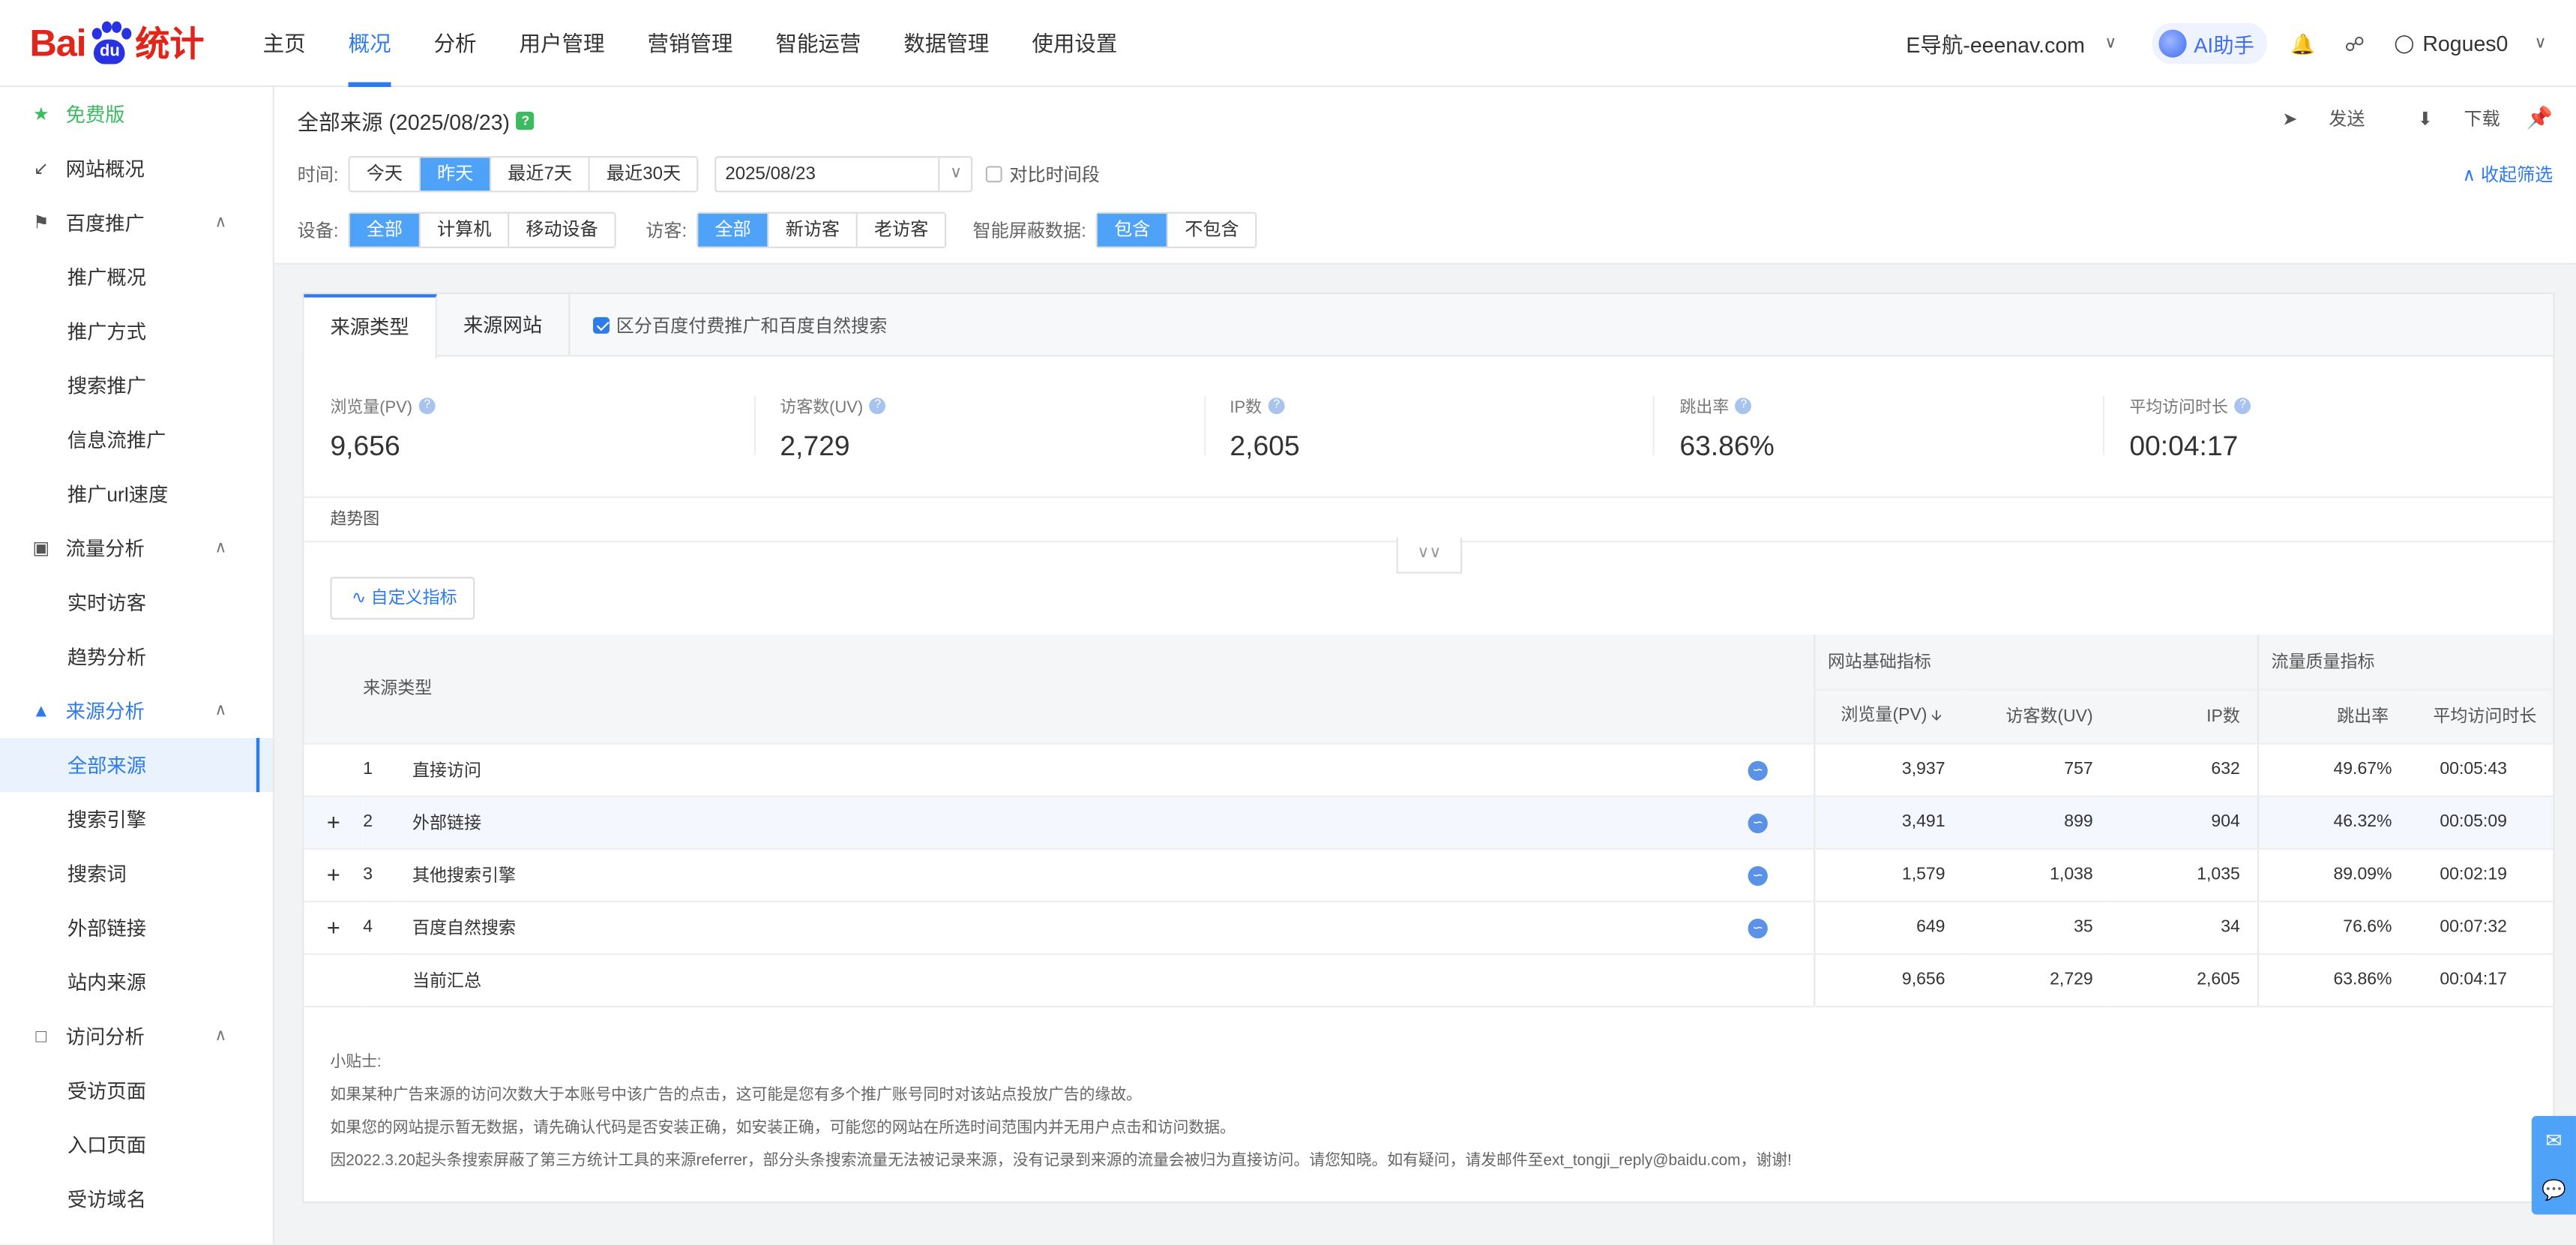  Describe the element at coordinates (136, 1199) in the screenshot. I see `sidebar-item: 受访域名` at that location.